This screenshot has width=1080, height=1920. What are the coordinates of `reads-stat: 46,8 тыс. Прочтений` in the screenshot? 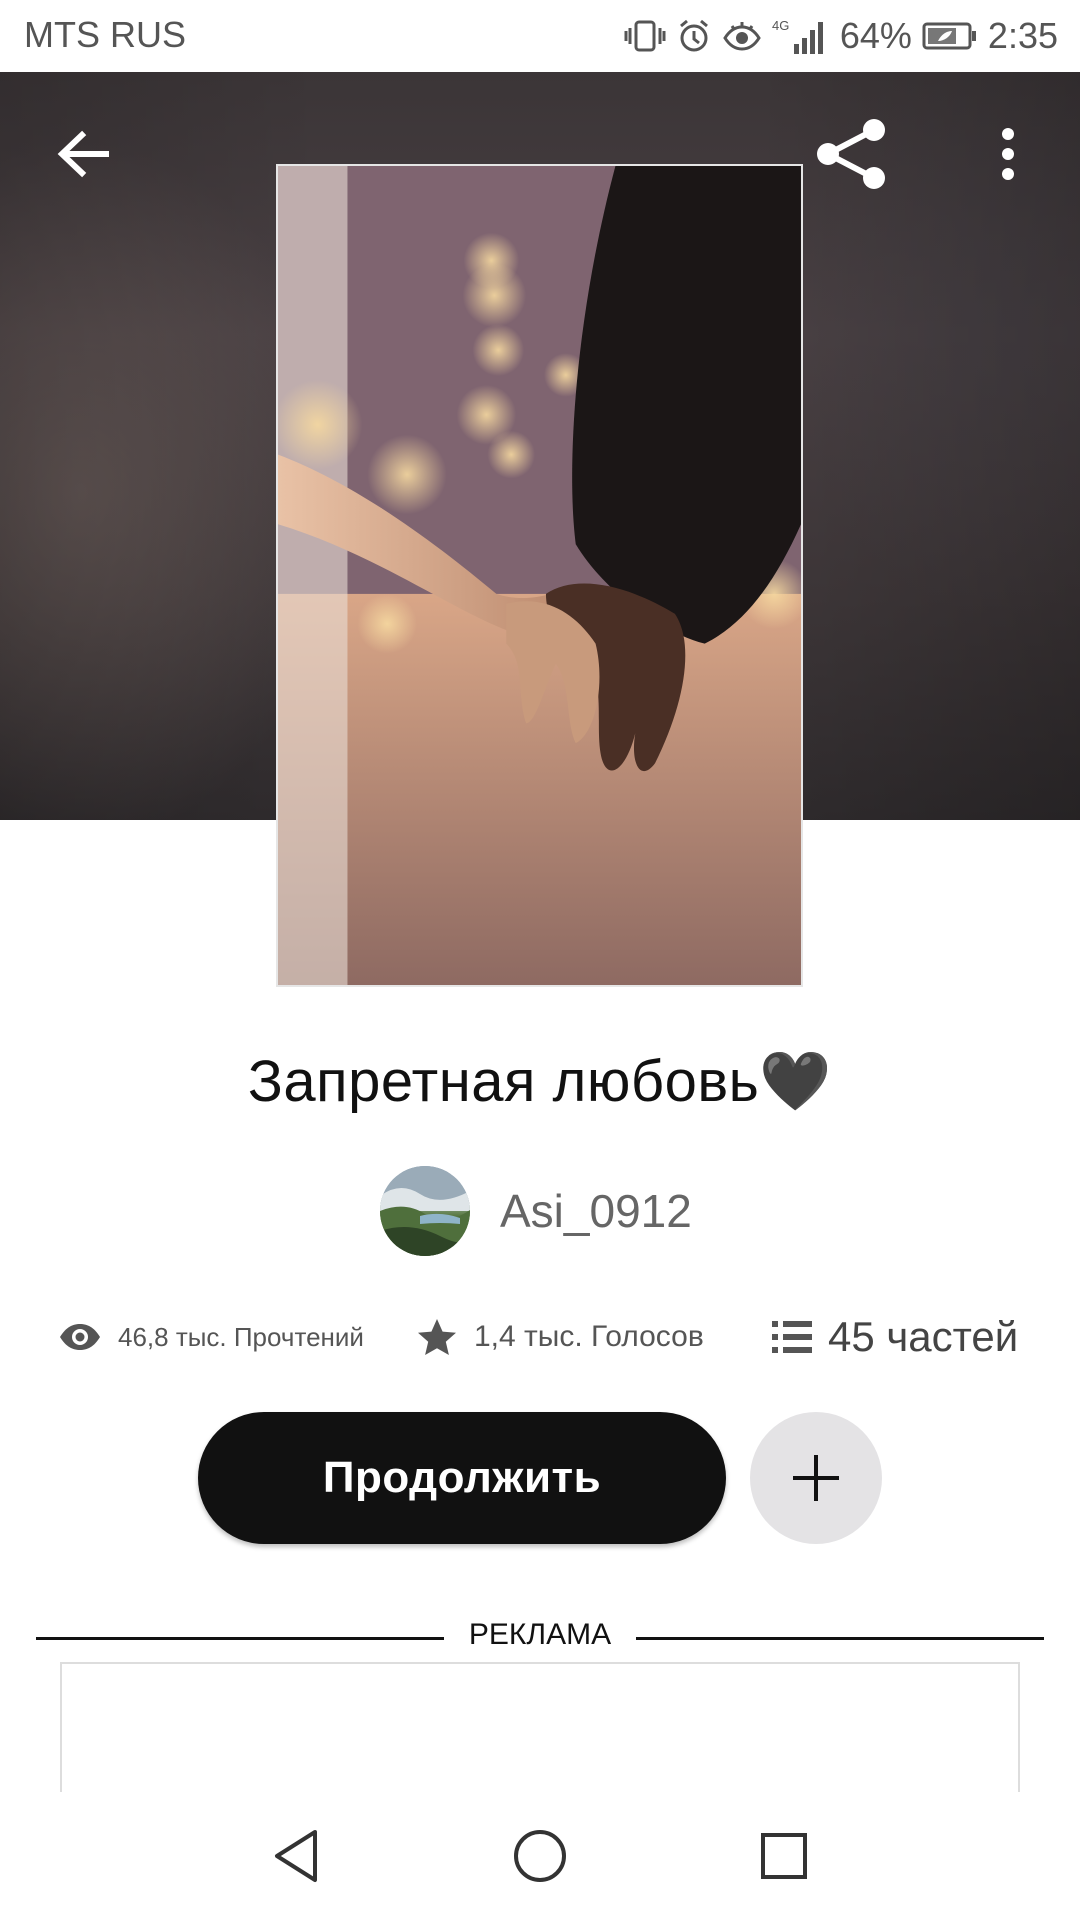 It's located at (211, 1337).